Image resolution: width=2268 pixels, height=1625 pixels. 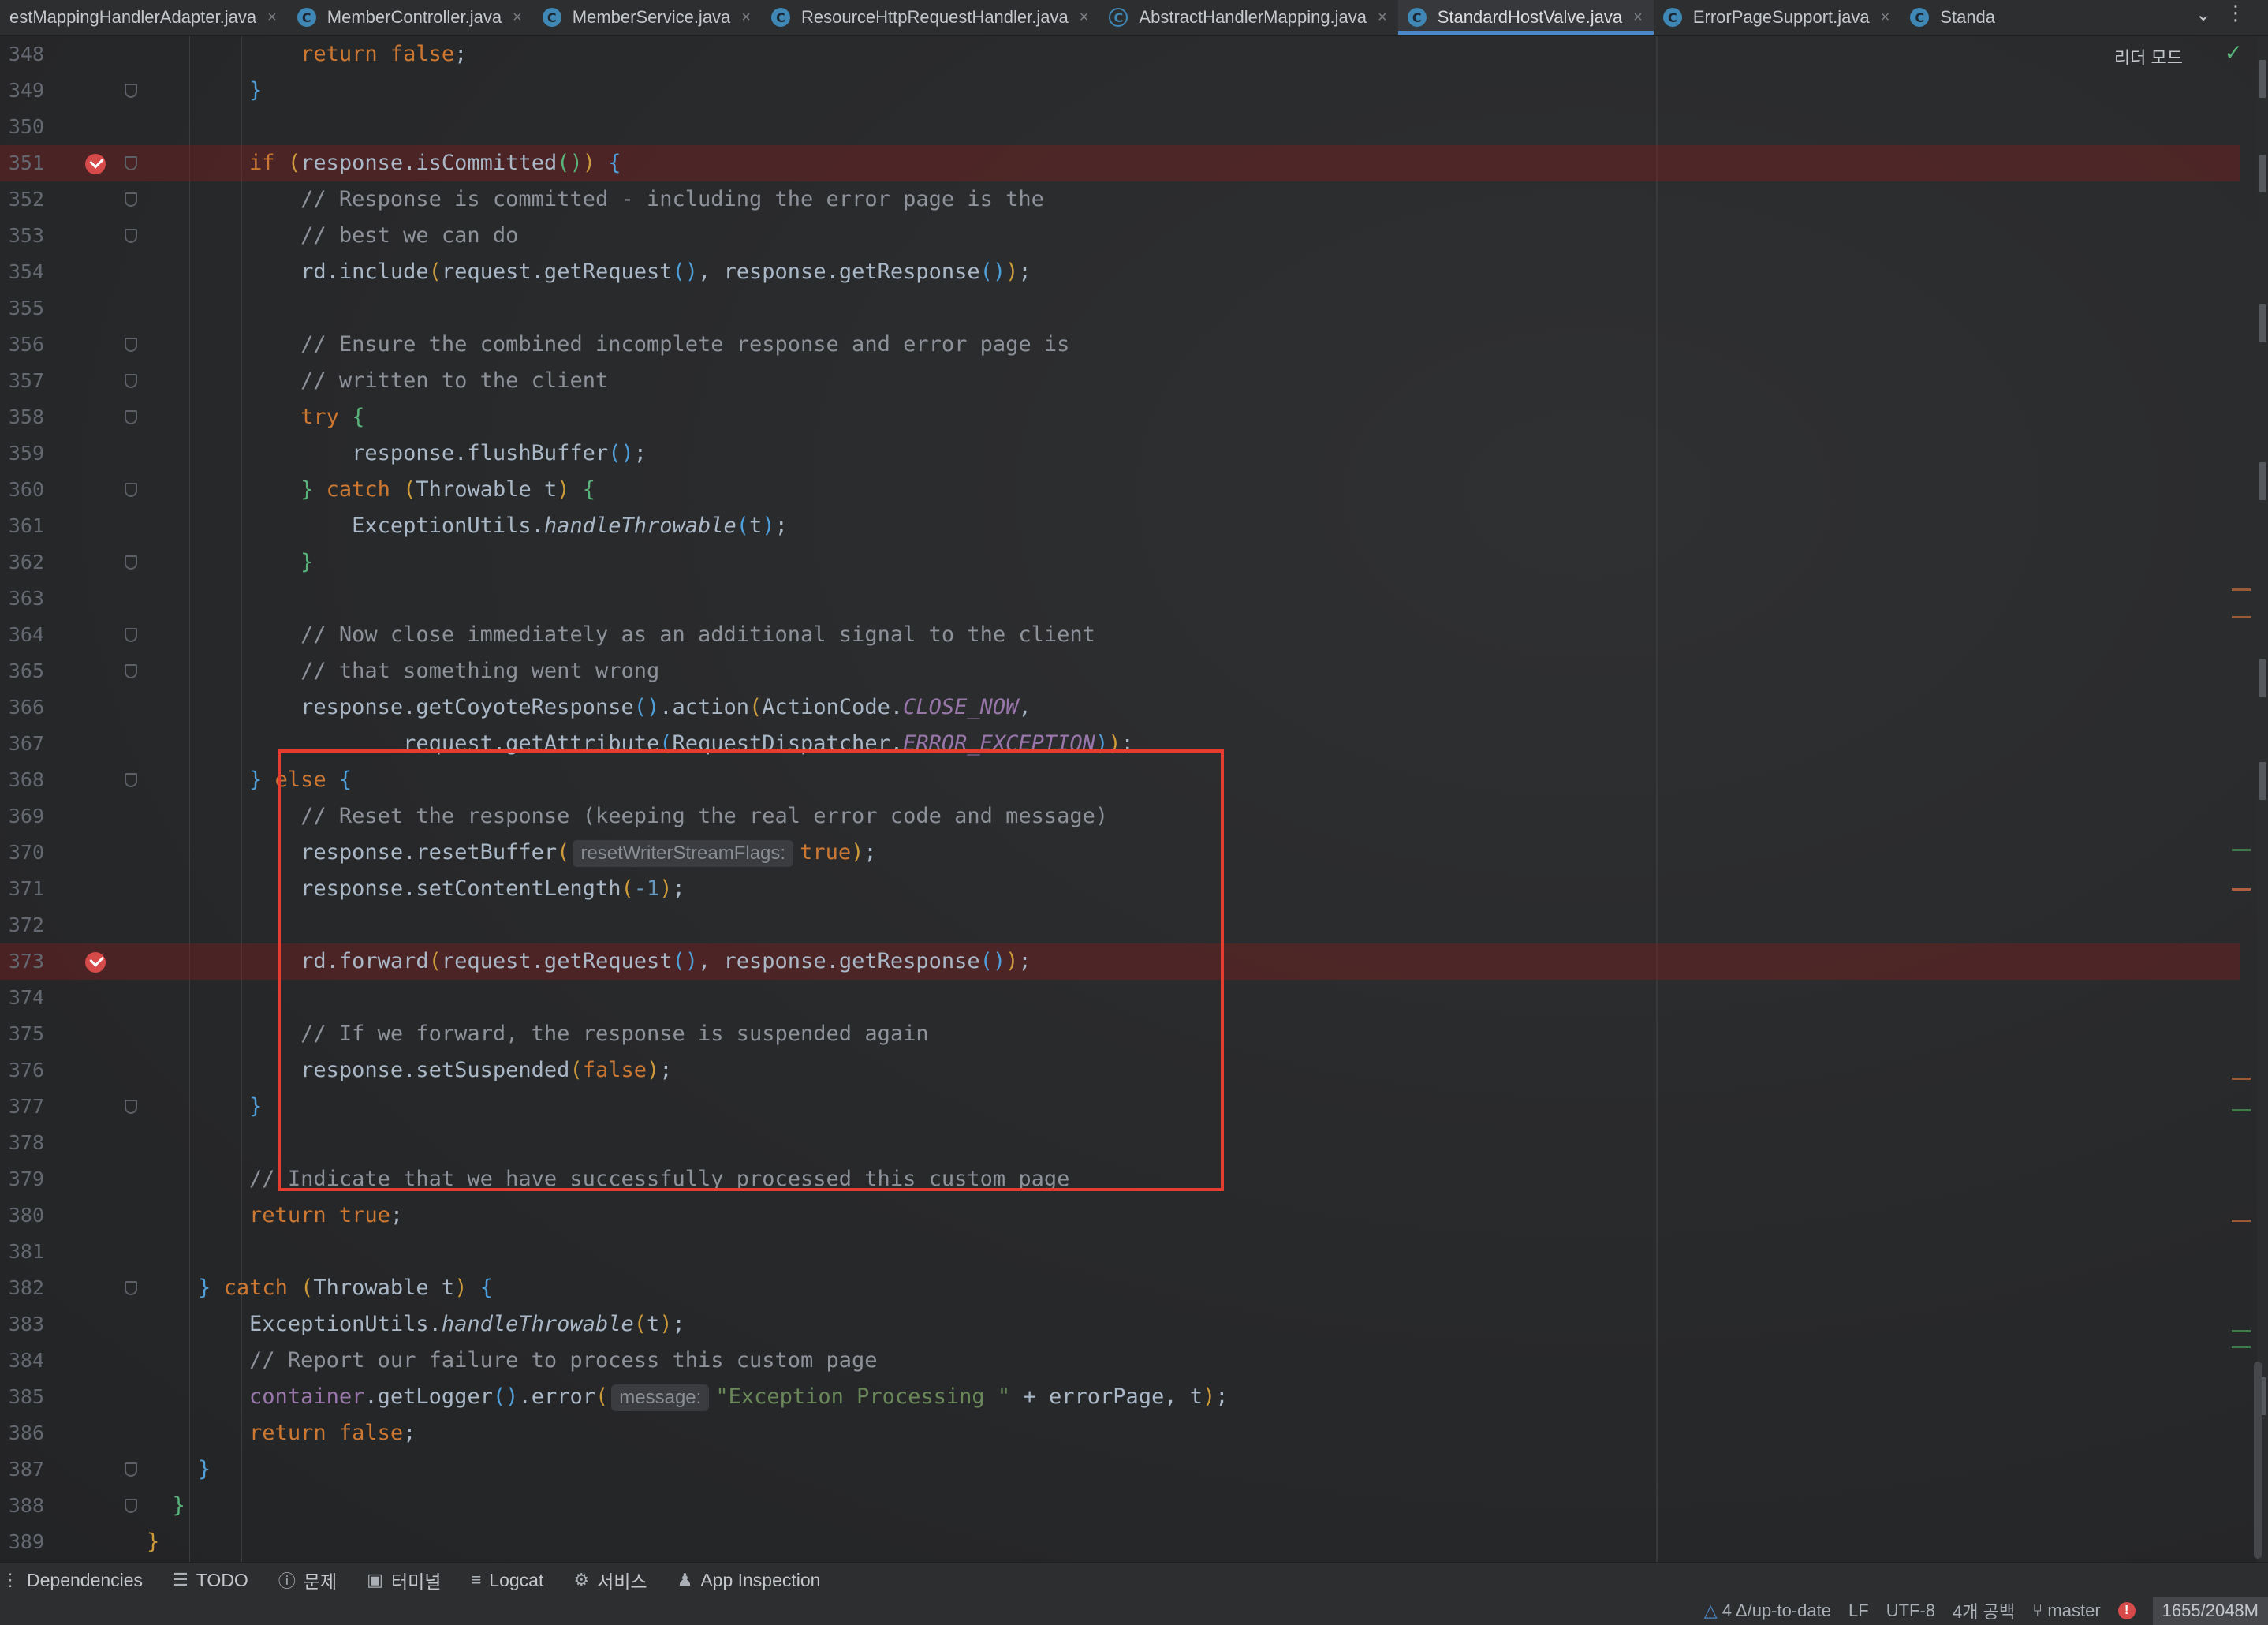 I want to click on code-line: 348 return false;, so click(x=1120, y=54).